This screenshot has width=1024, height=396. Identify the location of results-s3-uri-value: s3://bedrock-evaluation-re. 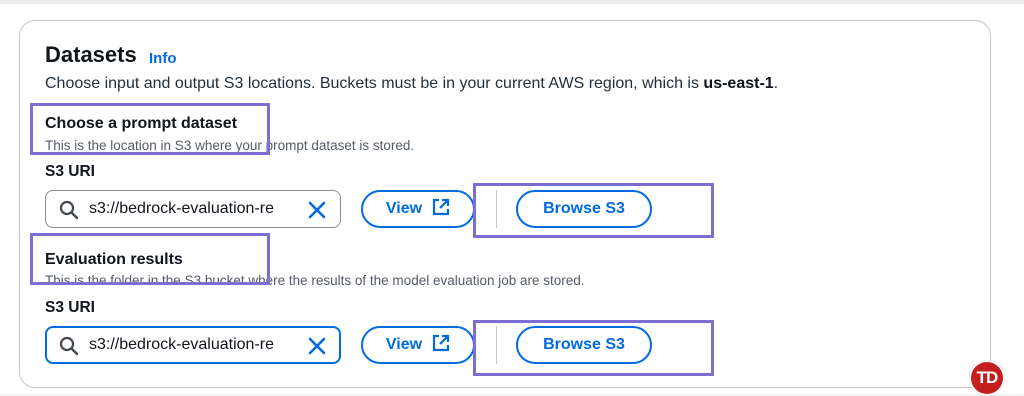
(195, 345).